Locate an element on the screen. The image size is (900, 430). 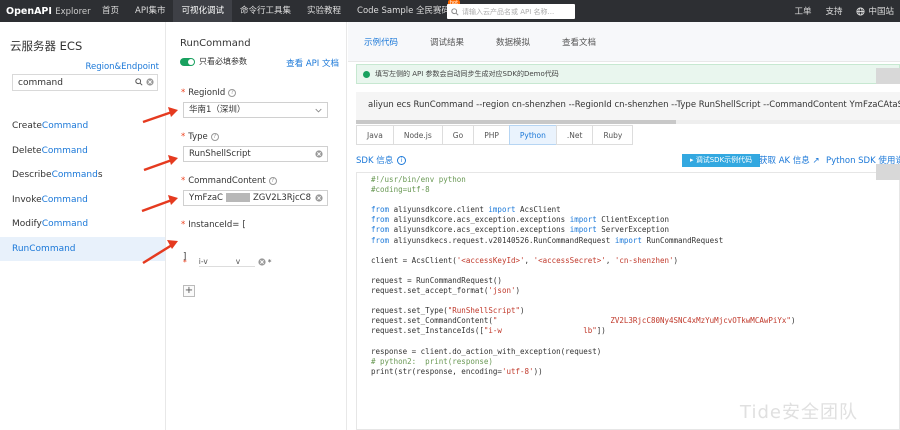
instanceid-row: * i-v v * is located at coordinates (233, 262).